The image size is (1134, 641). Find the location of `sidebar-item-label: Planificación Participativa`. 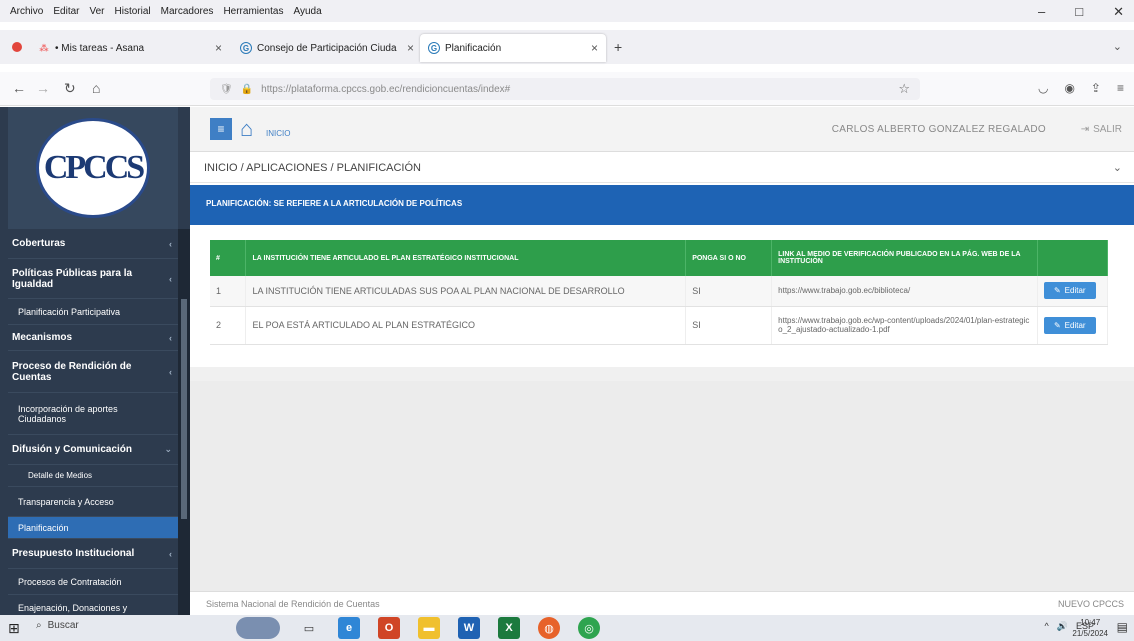

sidebar-item-label: Planificación Participativa is located at coordinates (69, 311).